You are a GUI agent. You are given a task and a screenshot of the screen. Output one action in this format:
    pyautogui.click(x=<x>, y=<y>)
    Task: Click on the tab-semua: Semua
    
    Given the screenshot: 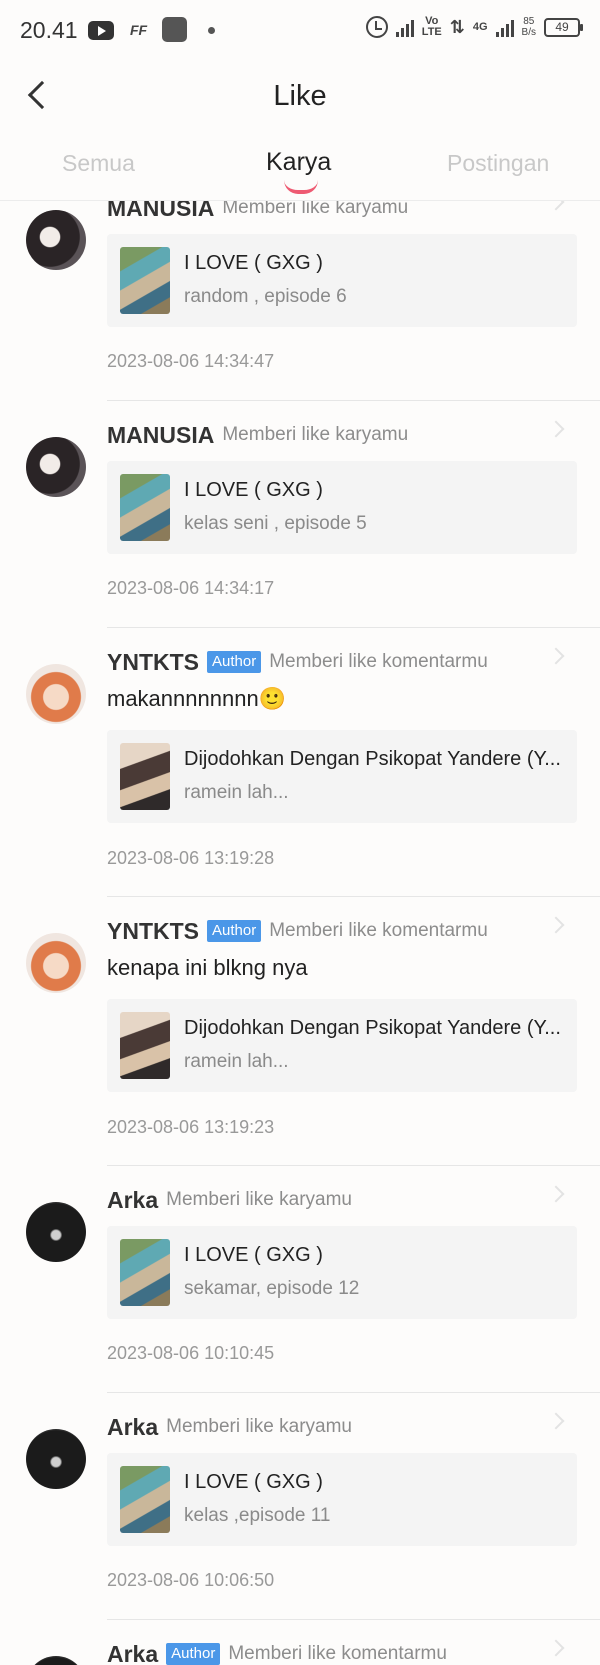 What is the action you would take?
    pyautogui.click(x=98, y=163)
    